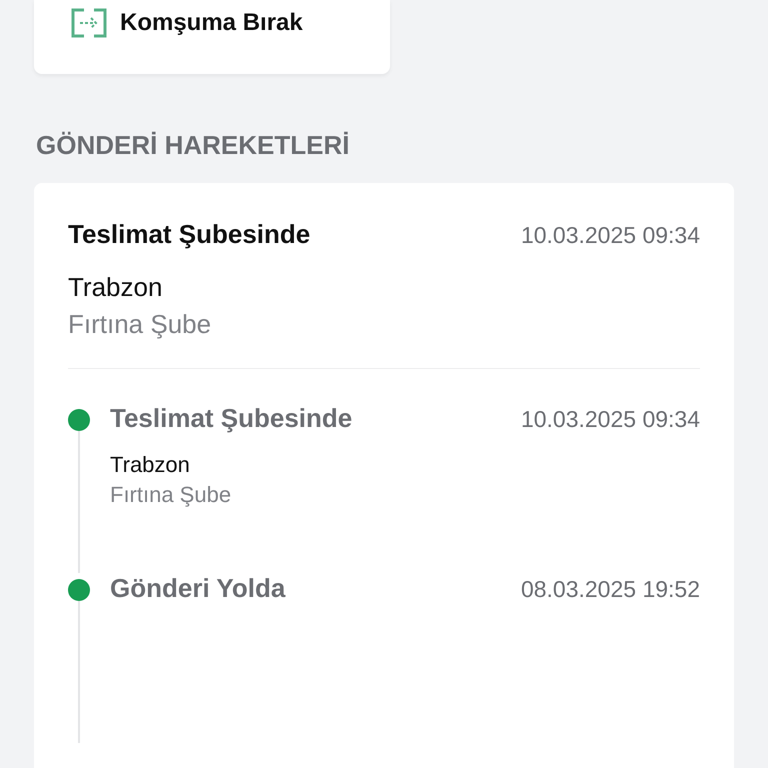 This screenshot has height=768, width=768. I want to click on event-branch: Fırtına Şube, so click(171, 495).